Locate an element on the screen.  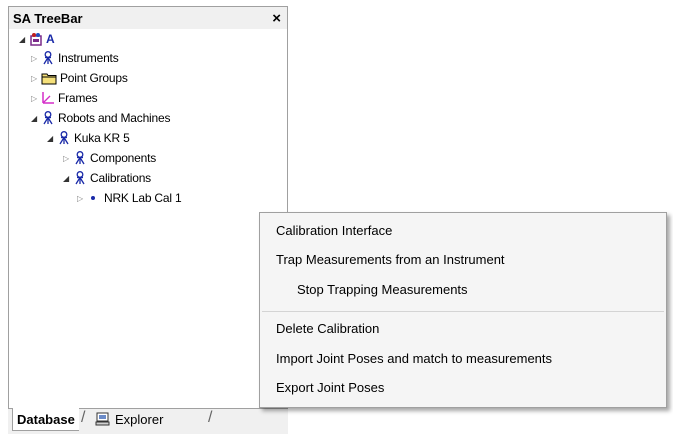
tab-explorer: Explorer is located at coordinates (130, 419).